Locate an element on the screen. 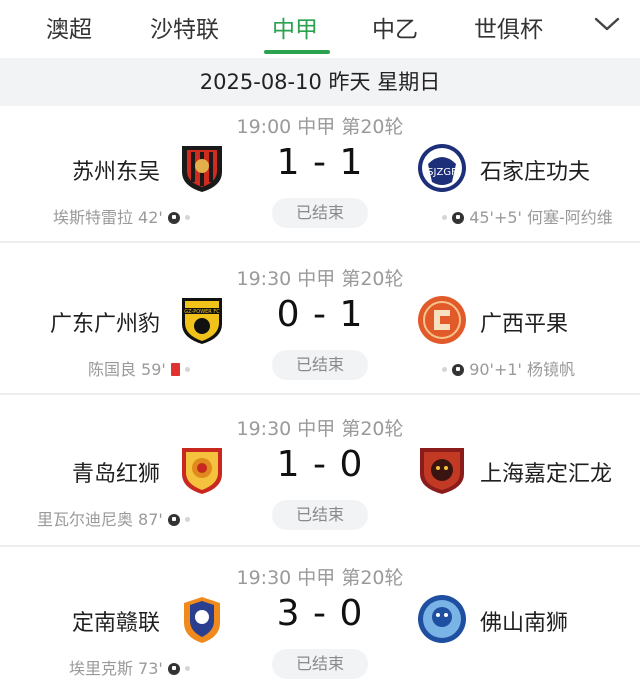  away-team-name: 佛山南狮 is located at coordinates (524, 623).